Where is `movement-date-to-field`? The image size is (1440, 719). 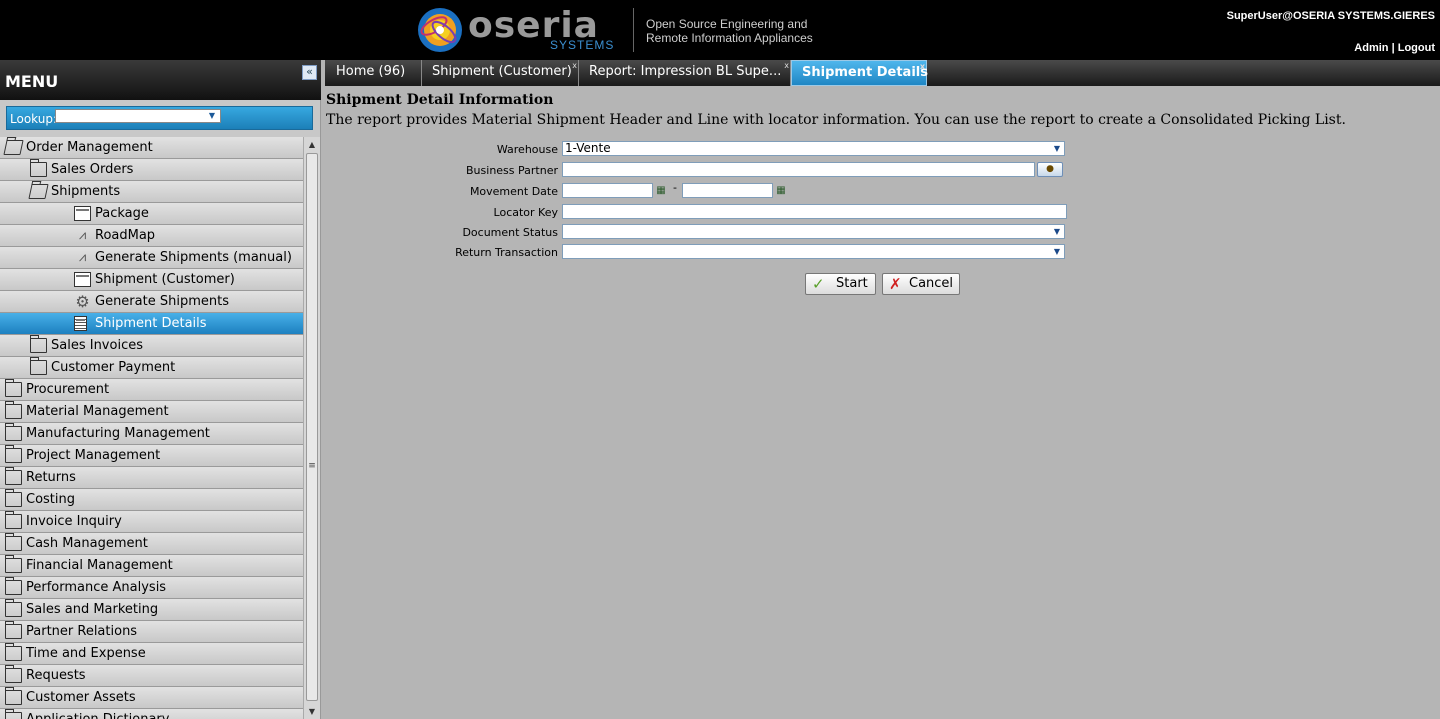 movement-date-to-field is located at coordinates (727, 190).